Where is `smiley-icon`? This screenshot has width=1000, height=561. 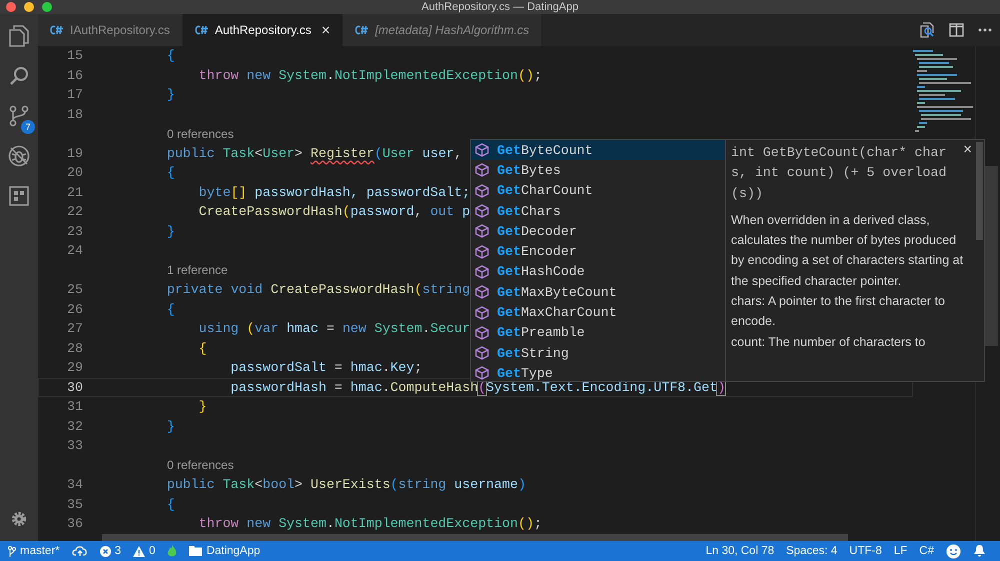
smiley-icon is located at coordinates (953, 551).